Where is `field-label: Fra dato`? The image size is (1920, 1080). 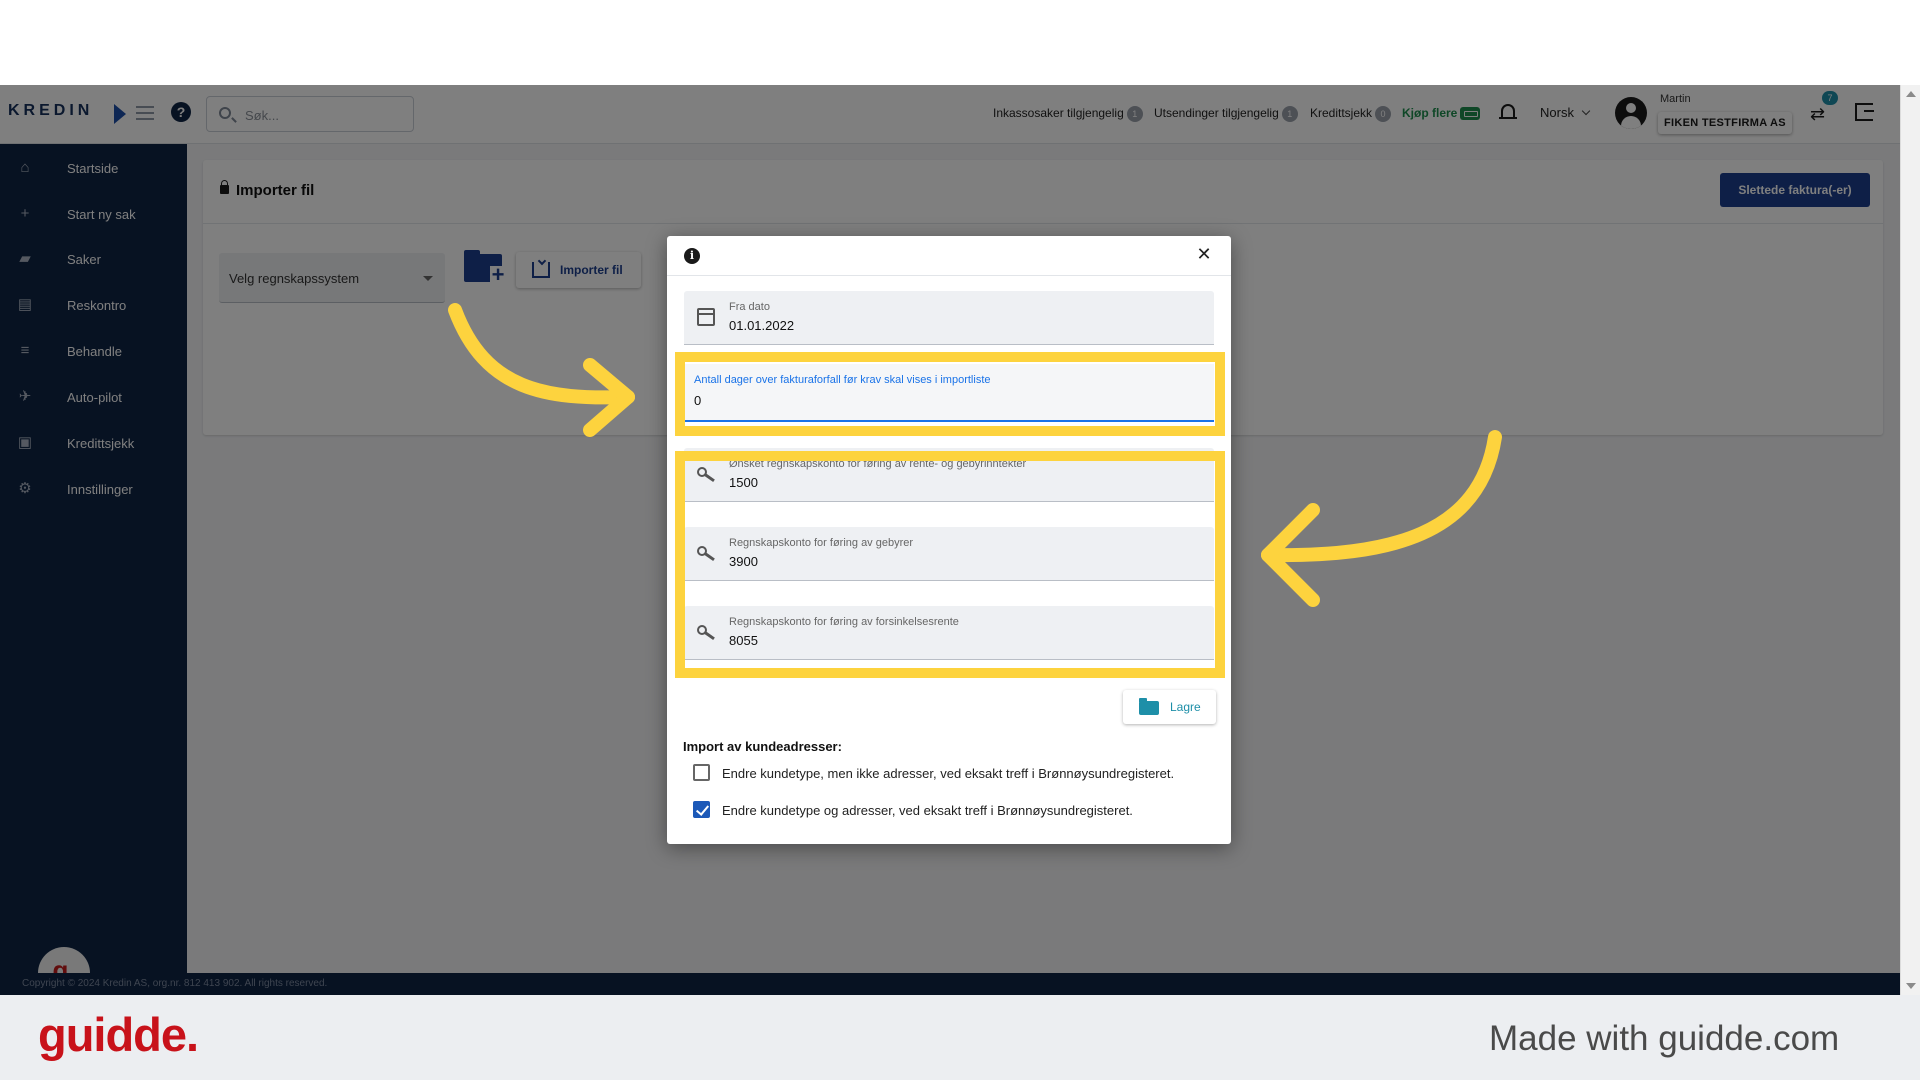 field-label: Fra dato is located at coordinates (749, 307).